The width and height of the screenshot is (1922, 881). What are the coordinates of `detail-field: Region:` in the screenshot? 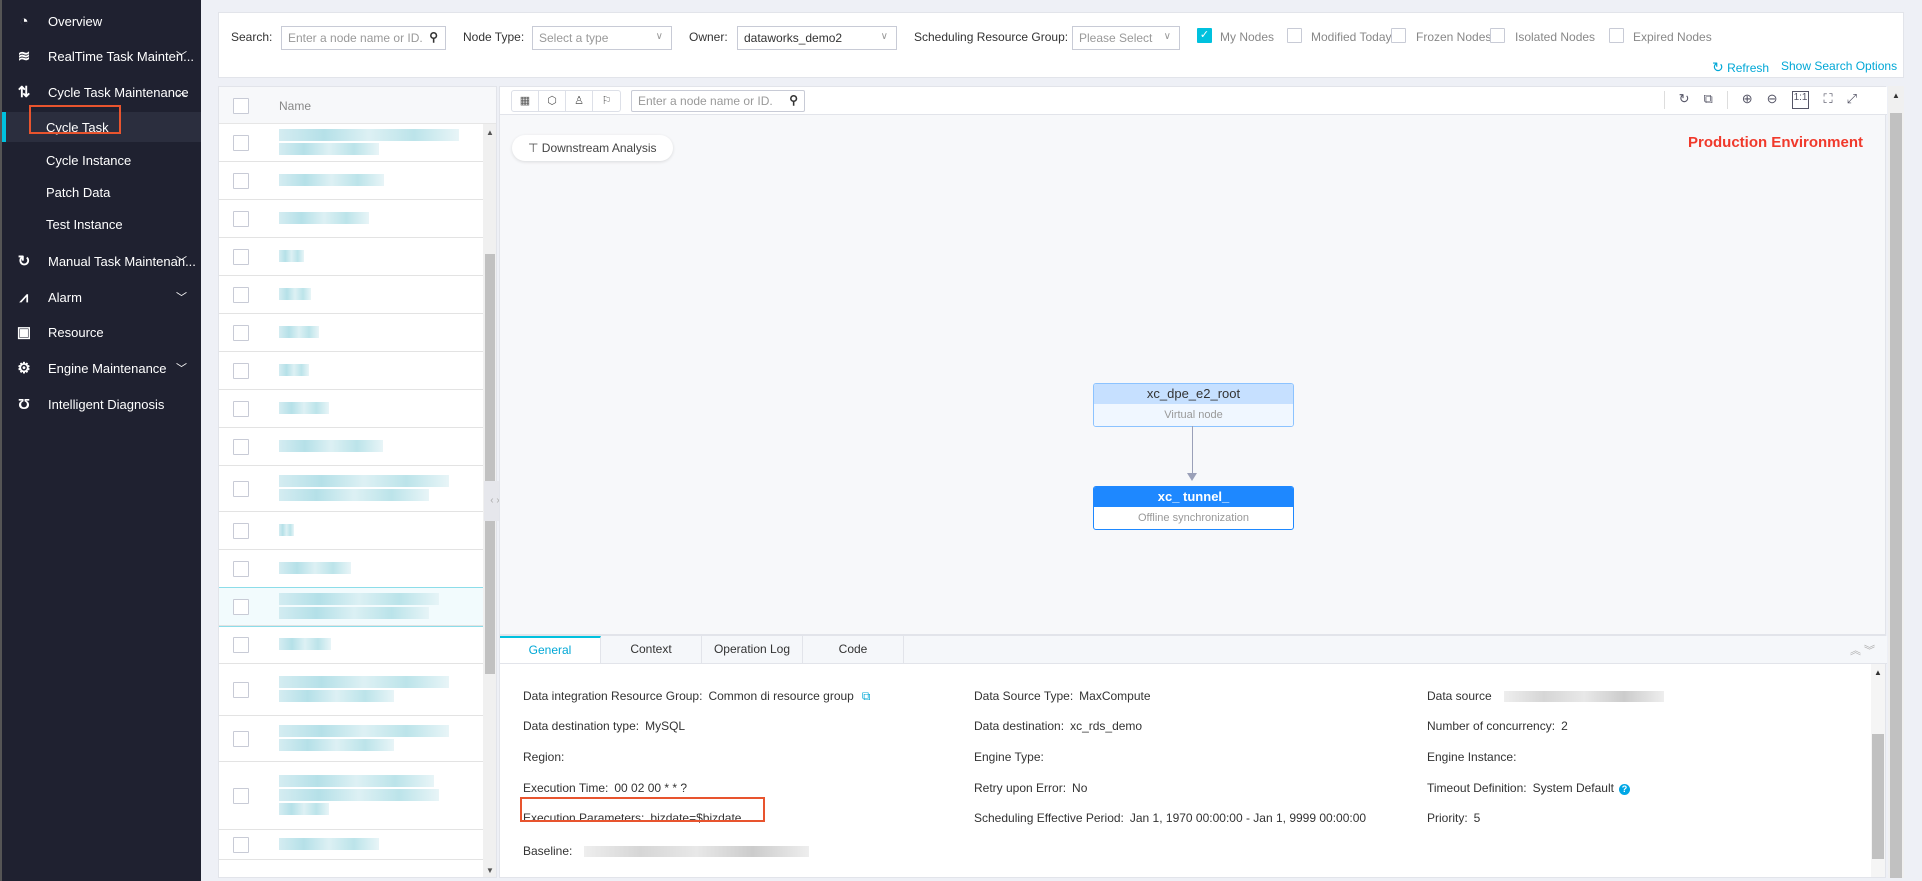 It's located at (546, 757).